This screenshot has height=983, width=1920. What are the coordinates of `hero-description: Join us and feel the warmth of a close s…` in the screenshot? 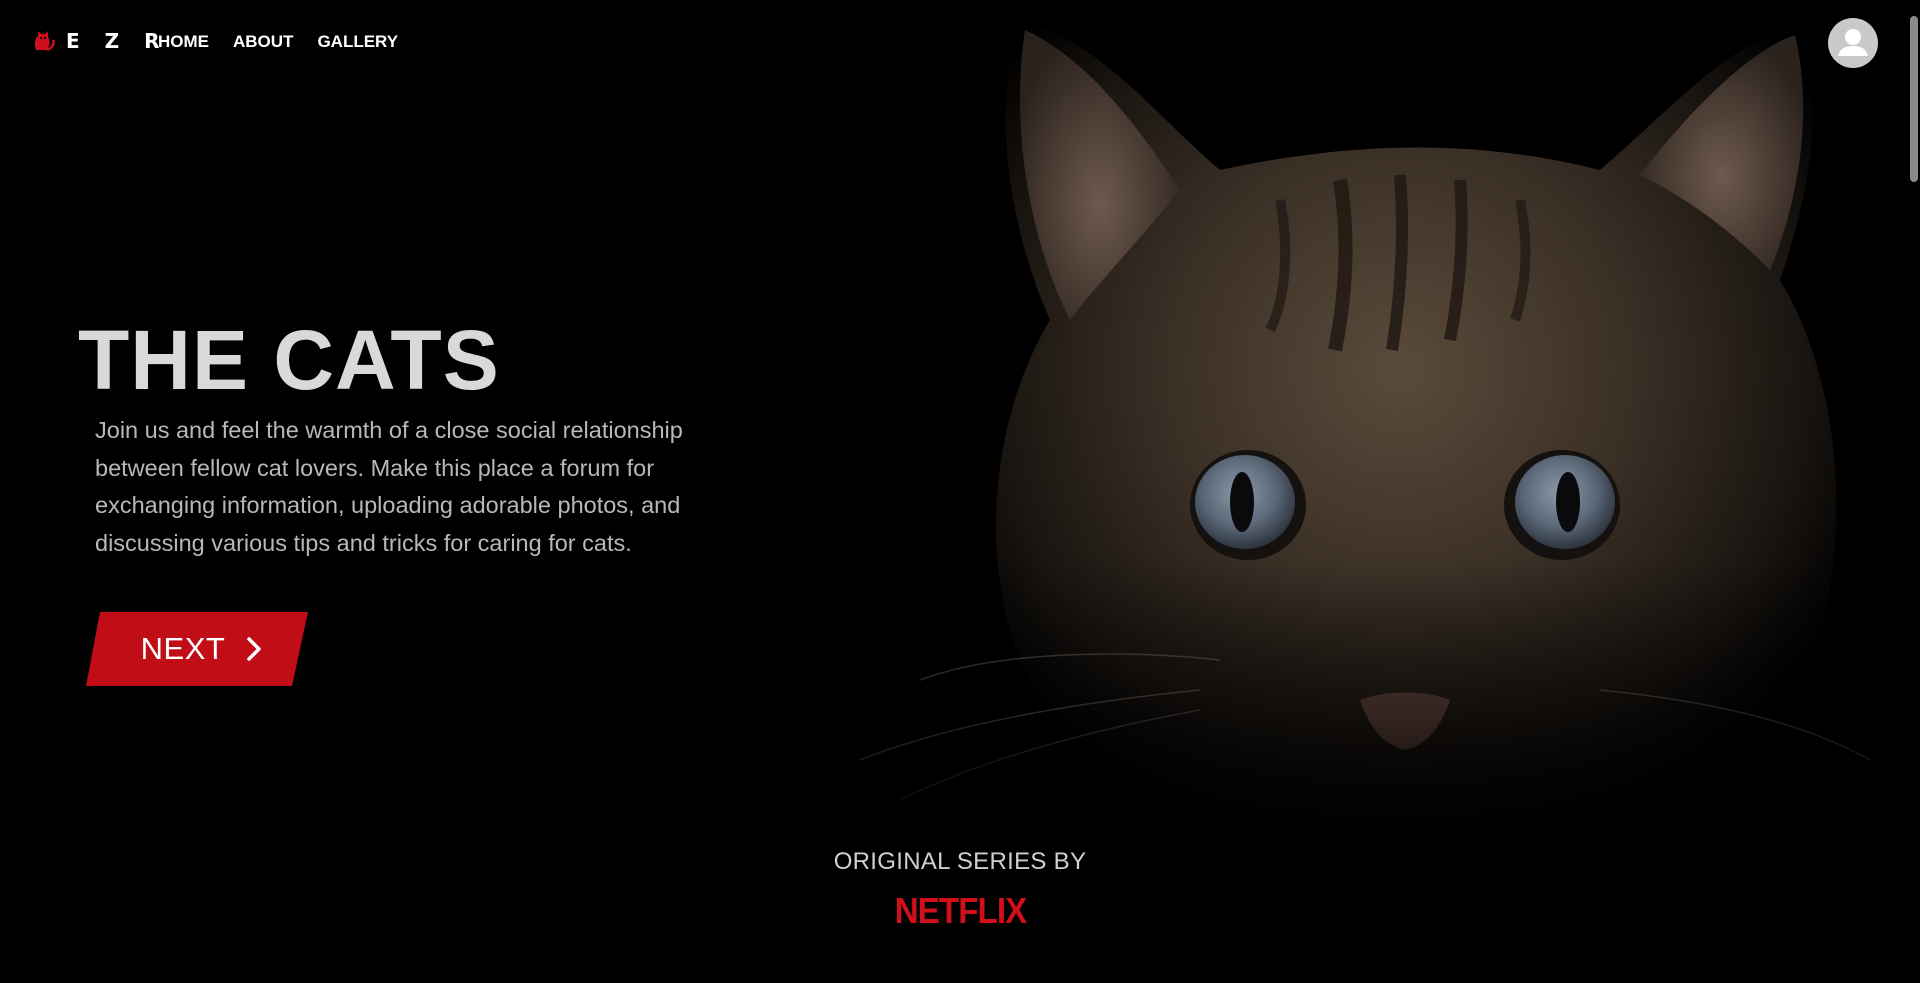 It's located at (389, 486).